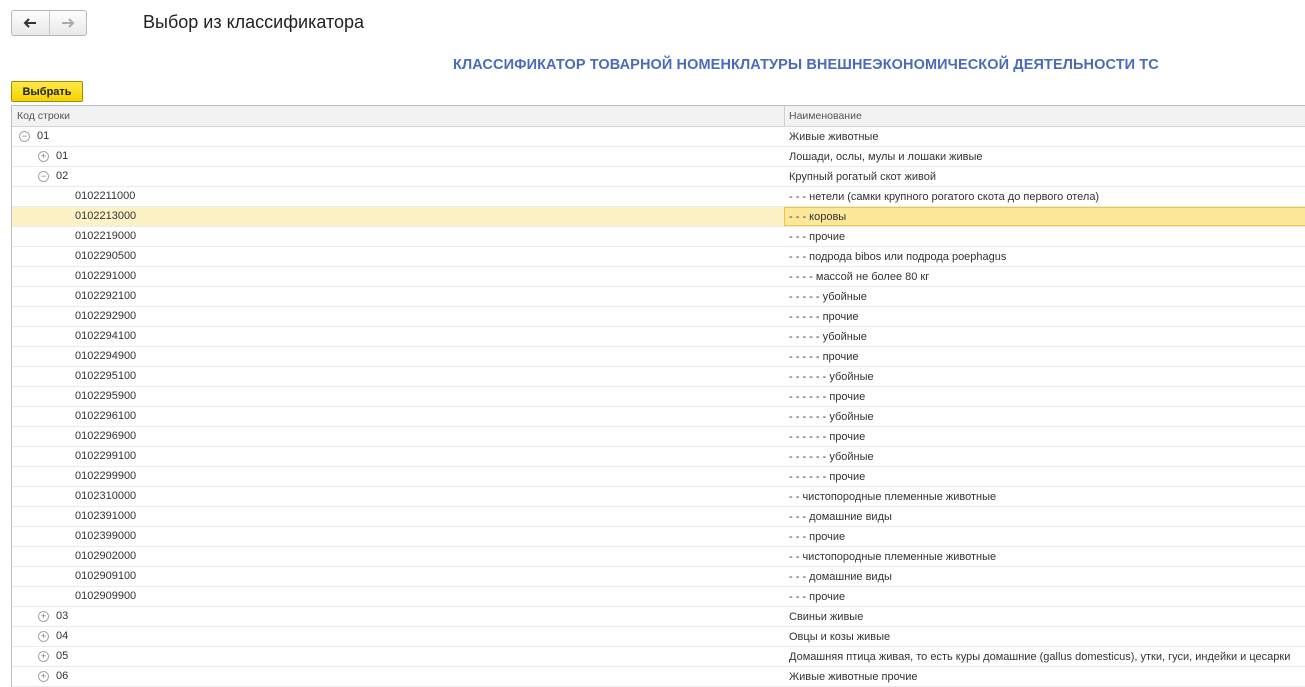 The image size is (1305, 687). What do you see at coordinates (398, 576) in the screenshot?
I see `row-code-cell: 0102909100` at bounding box center [398, 576].